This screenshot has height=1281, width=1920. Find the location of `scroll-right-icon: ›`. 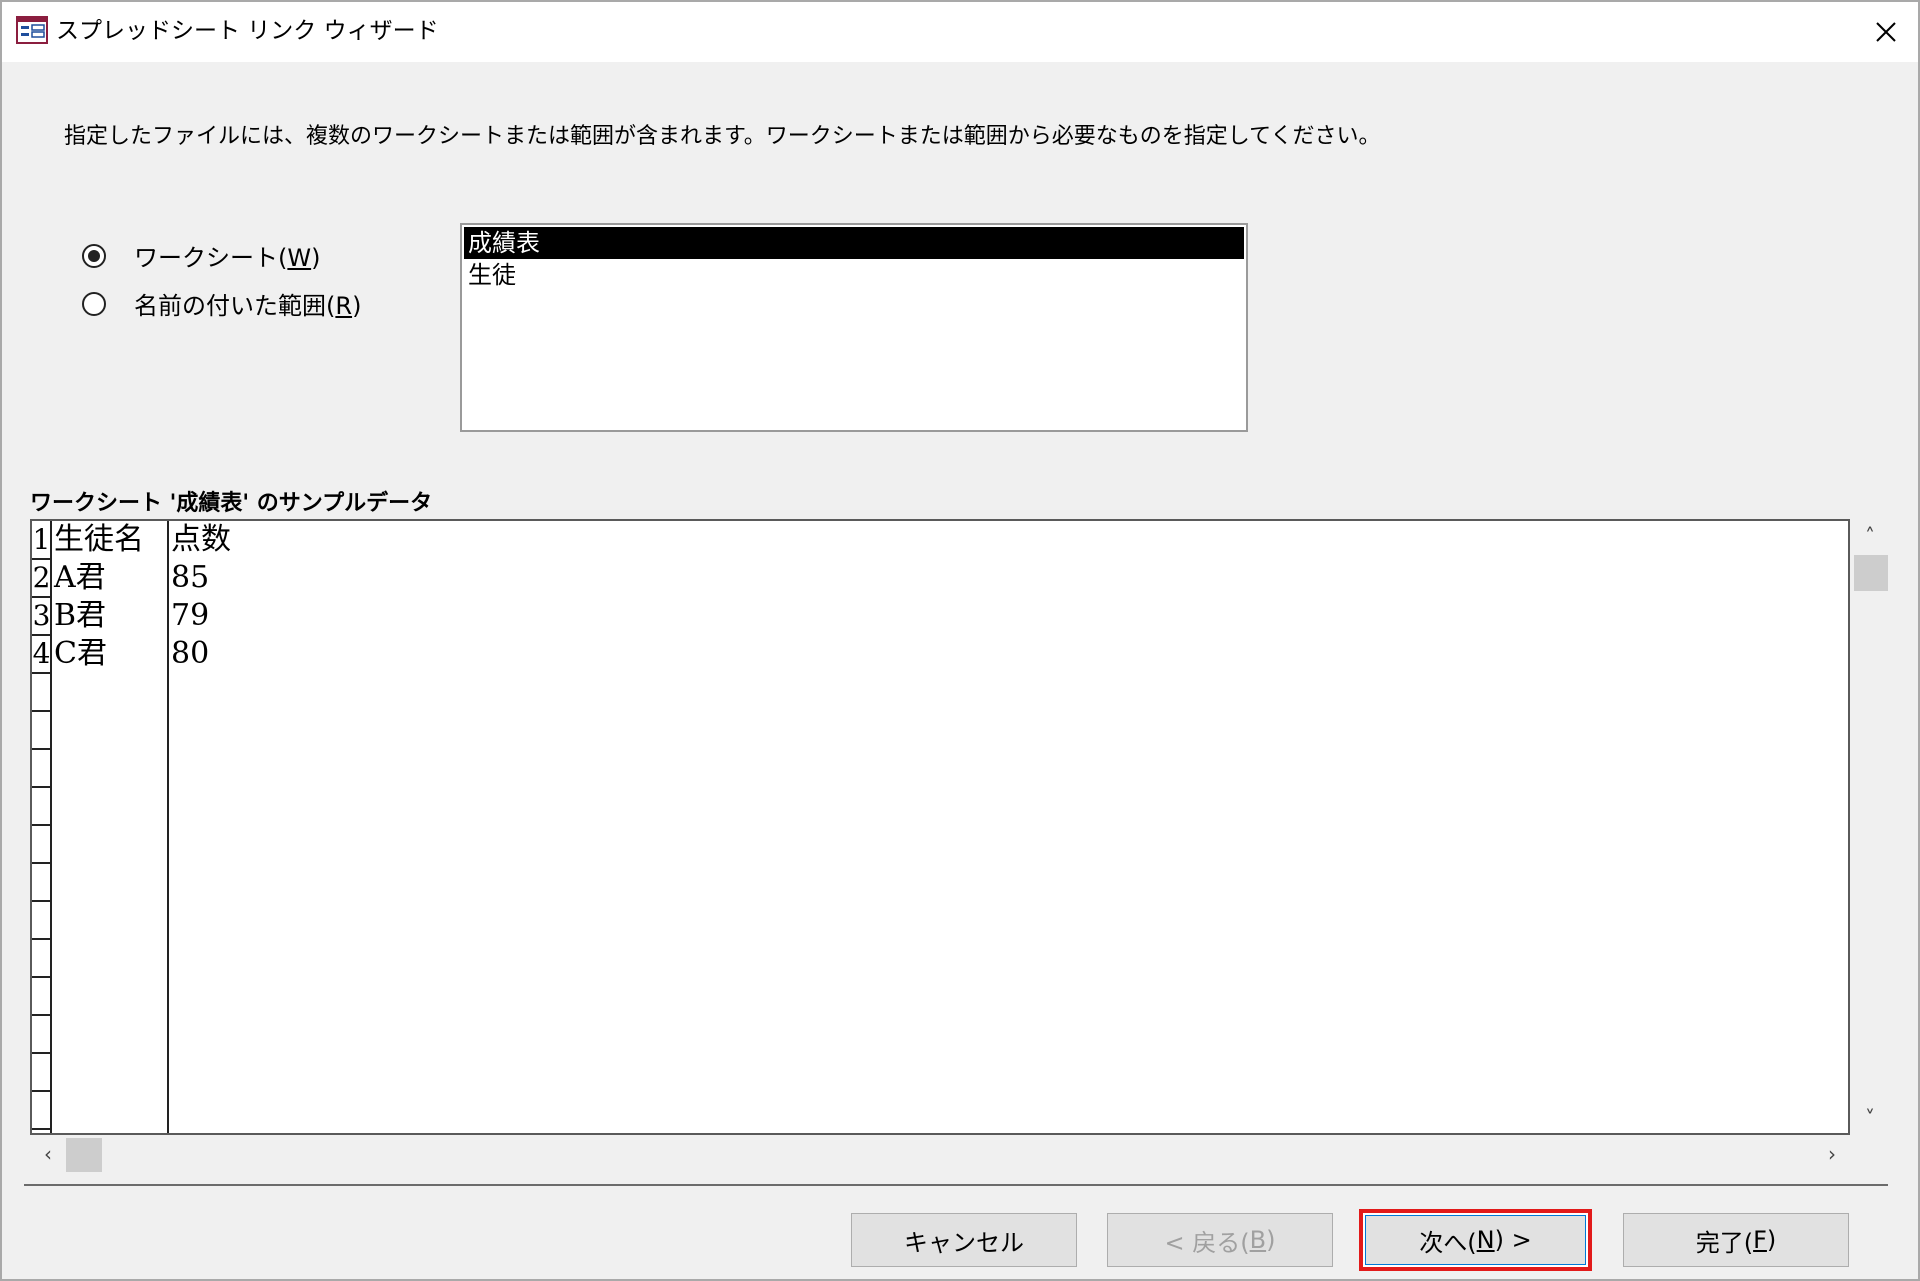

scroll-right-icon: › is located at coordinates (1832, 1154).